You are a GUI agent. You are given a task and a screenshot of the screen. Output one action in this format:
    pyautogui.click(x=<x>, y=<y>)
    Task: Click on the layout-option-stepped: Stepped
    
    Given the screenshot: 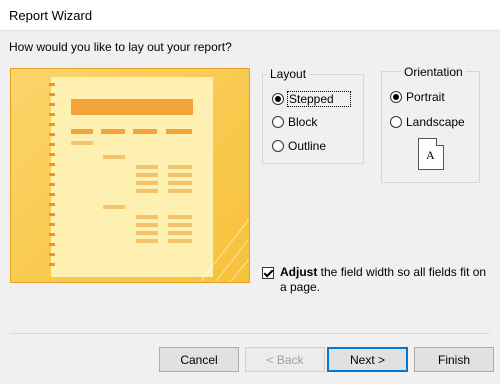 What is the action you would take?
    pyautogui.click(x=311, y=99)
    